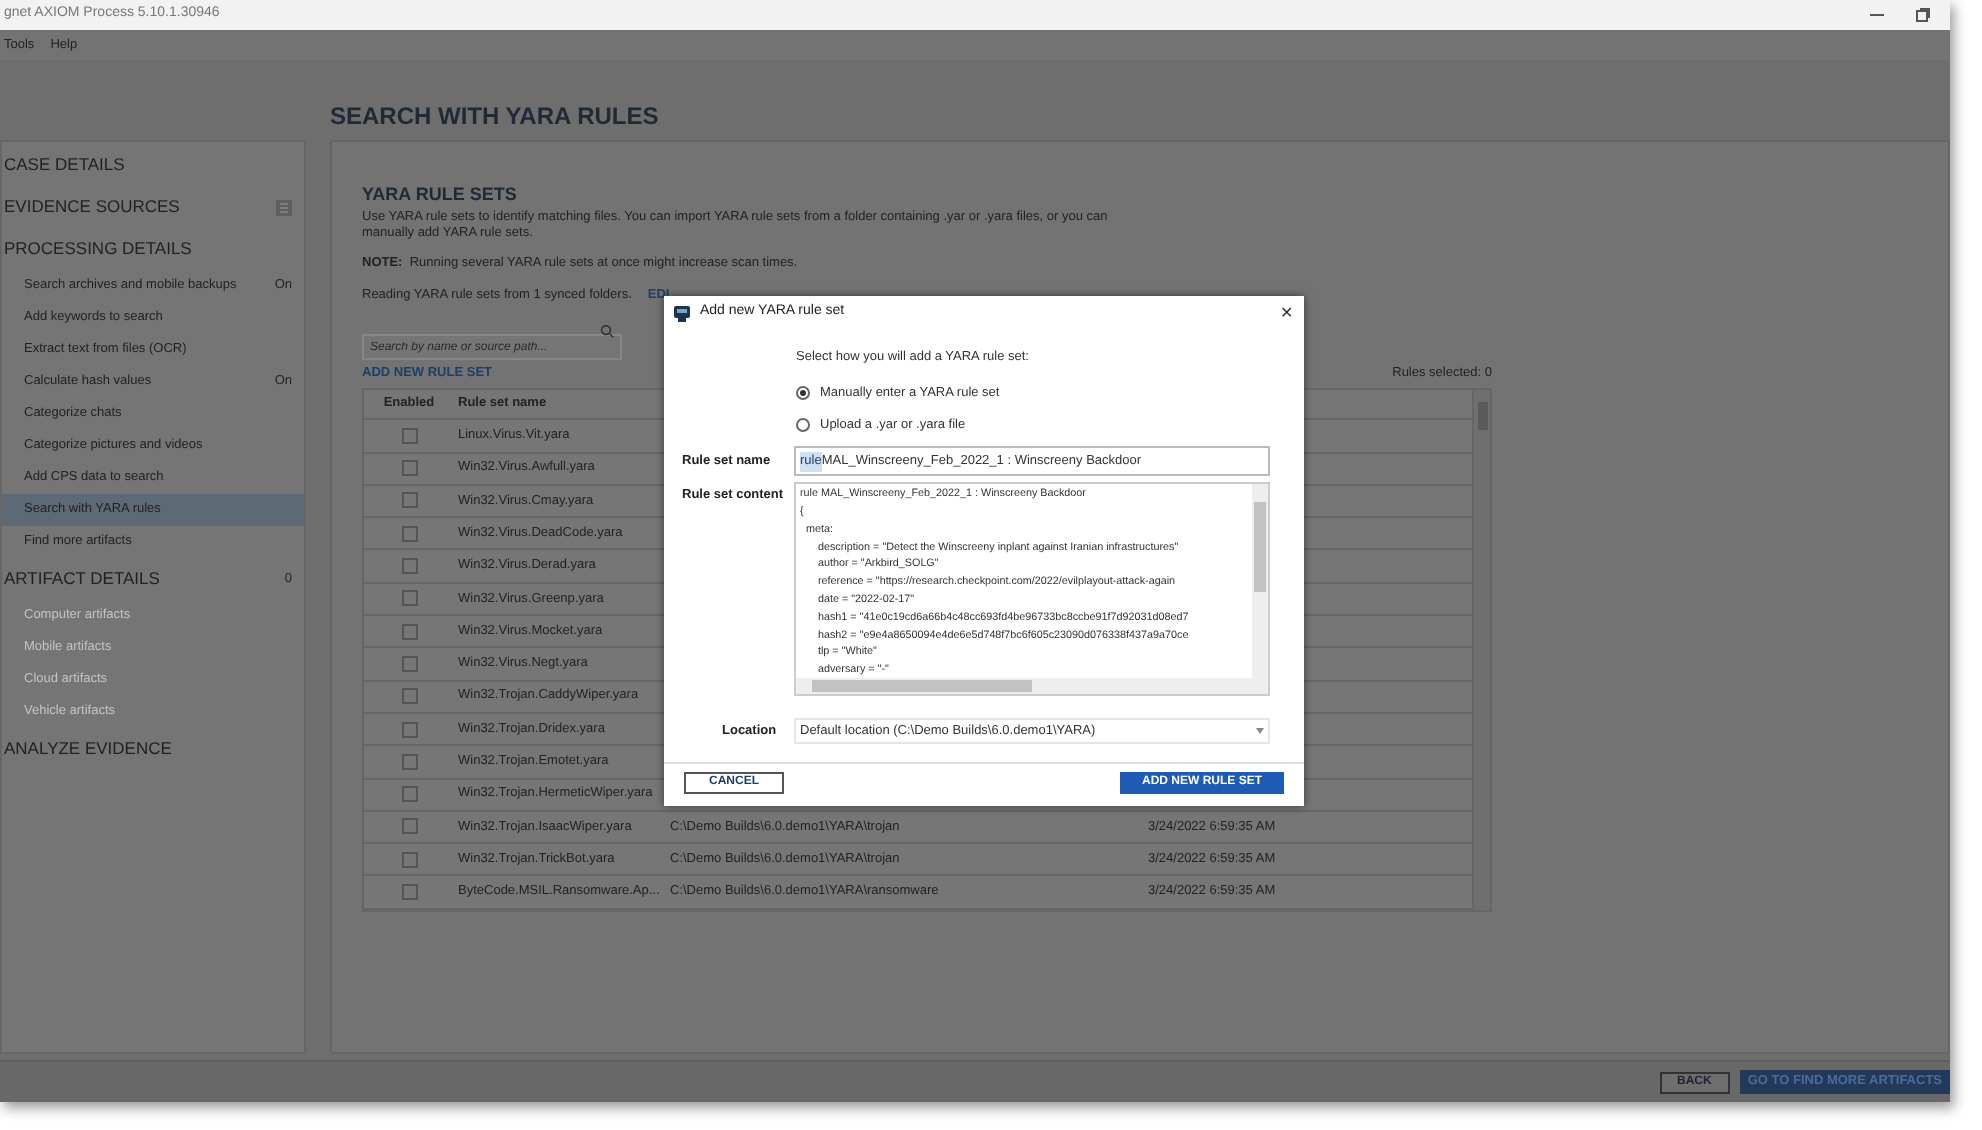  I want to click on rule-content-field, so click(1032, 589).